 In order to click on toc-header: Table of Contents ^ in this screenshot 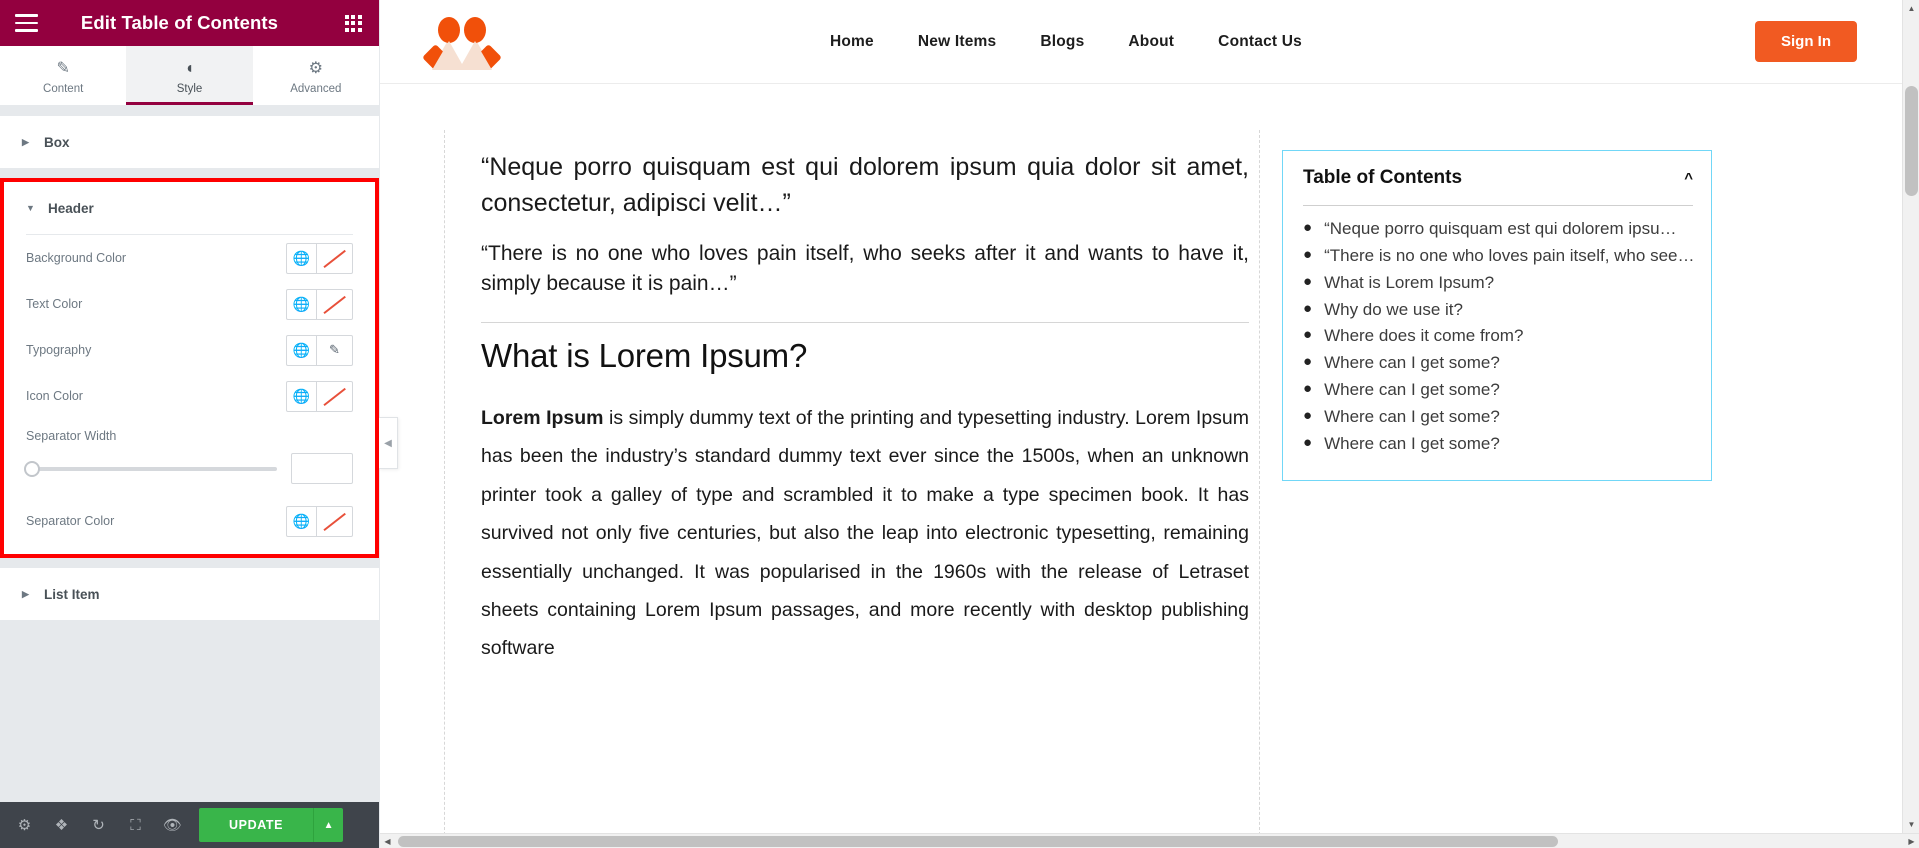, I will do `click(1498, 186)`.